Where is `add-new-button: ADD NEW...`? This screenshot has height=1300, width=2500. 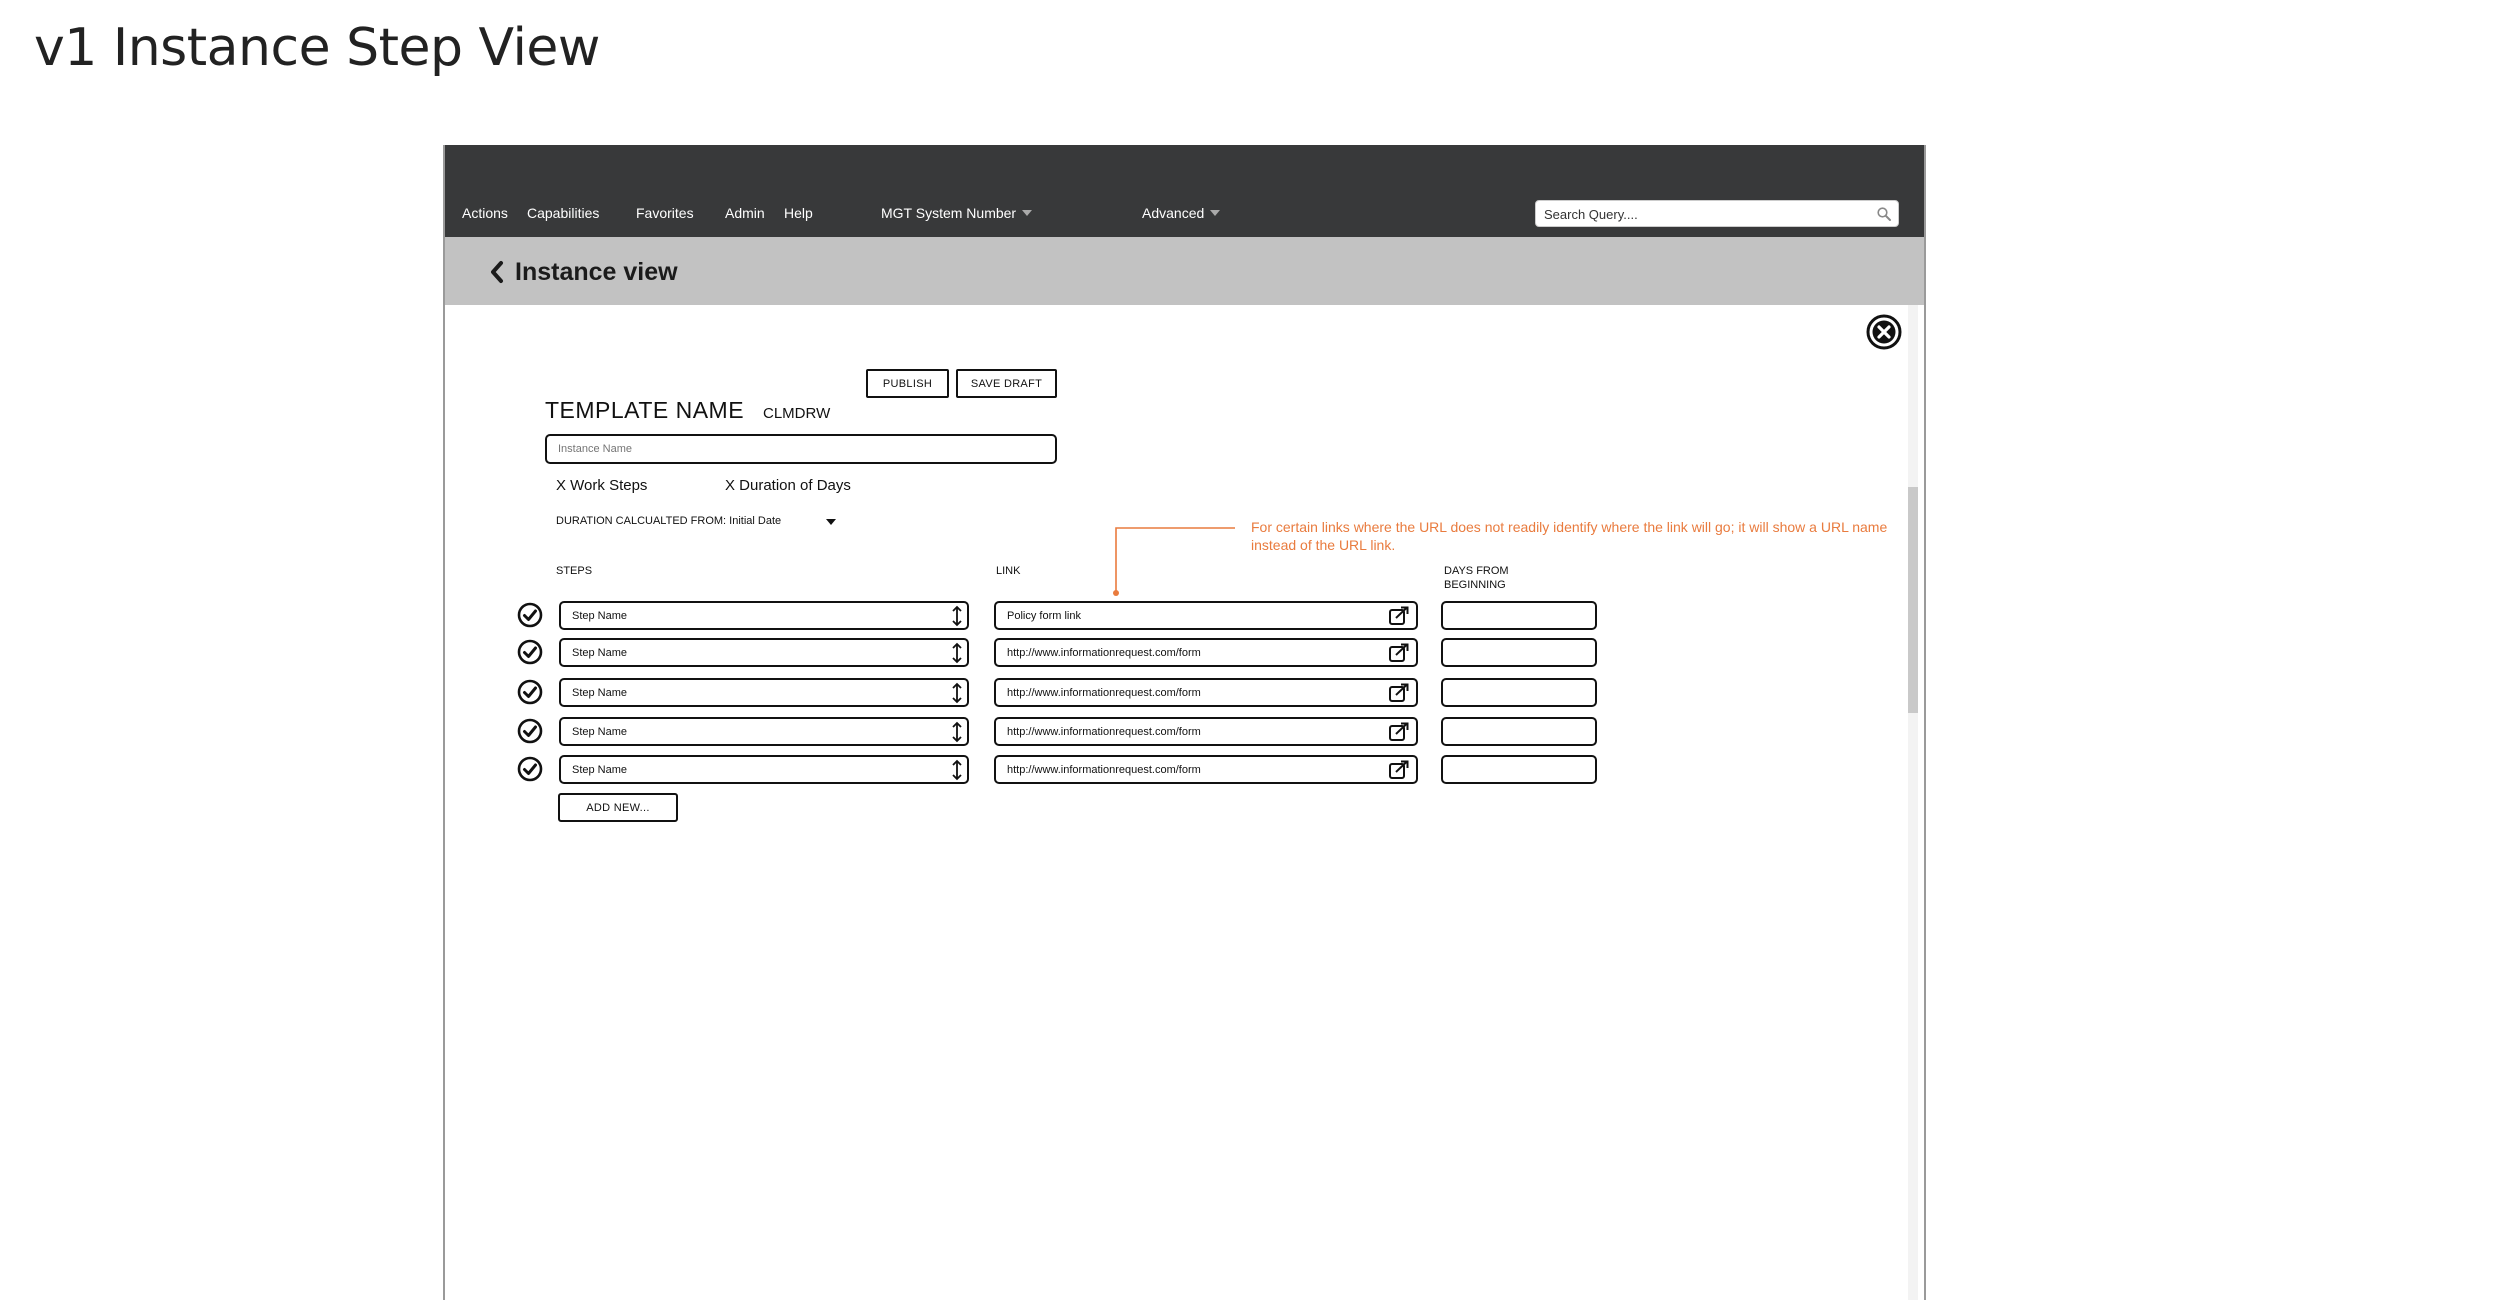 add-new-button: ADD NEW... is located at coordinates (618, 807).